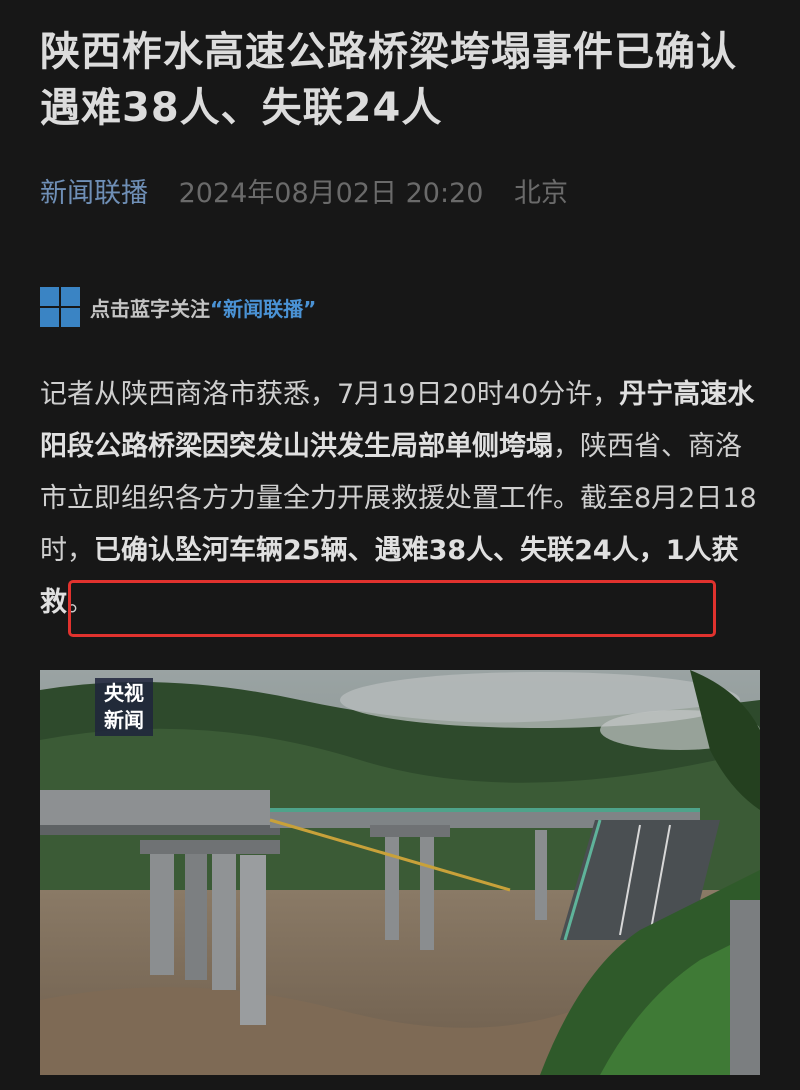  I want to click on follow-bar: 点击蓝字关注 “新闻联播”, so click(178, 307).